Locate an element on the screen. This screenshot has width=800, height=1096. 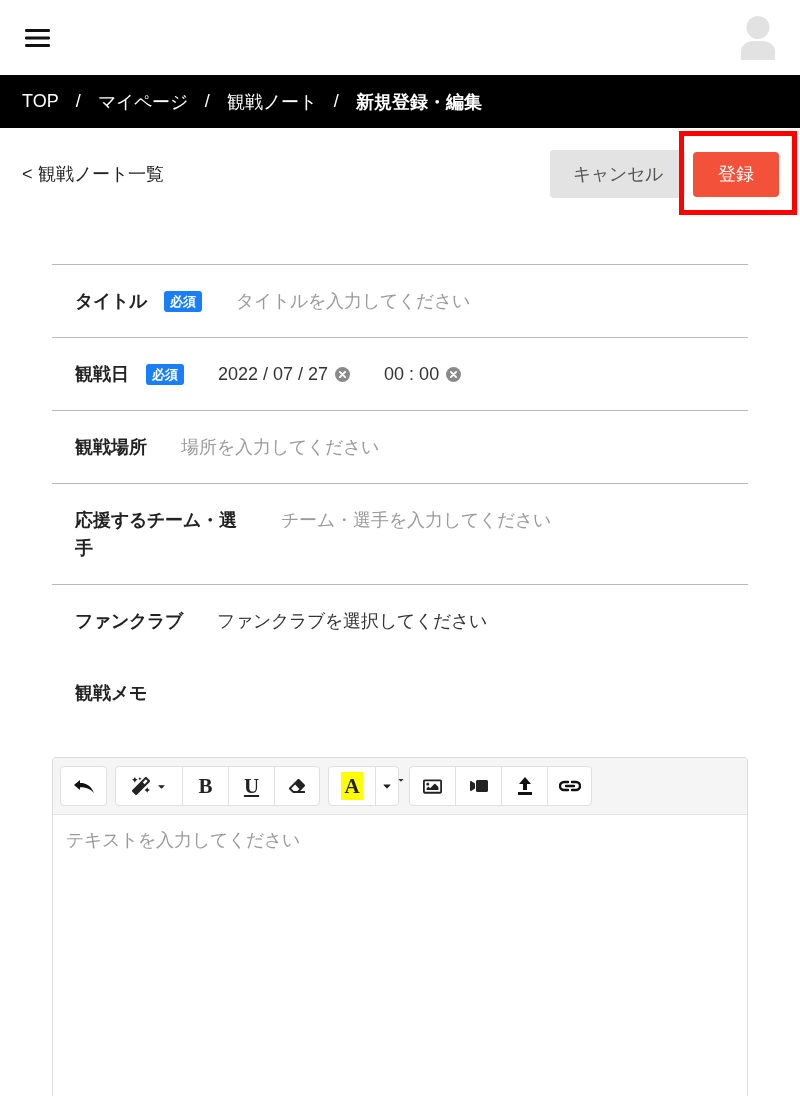
field-label: 観戦場所 is located at coordinates (111, 447).